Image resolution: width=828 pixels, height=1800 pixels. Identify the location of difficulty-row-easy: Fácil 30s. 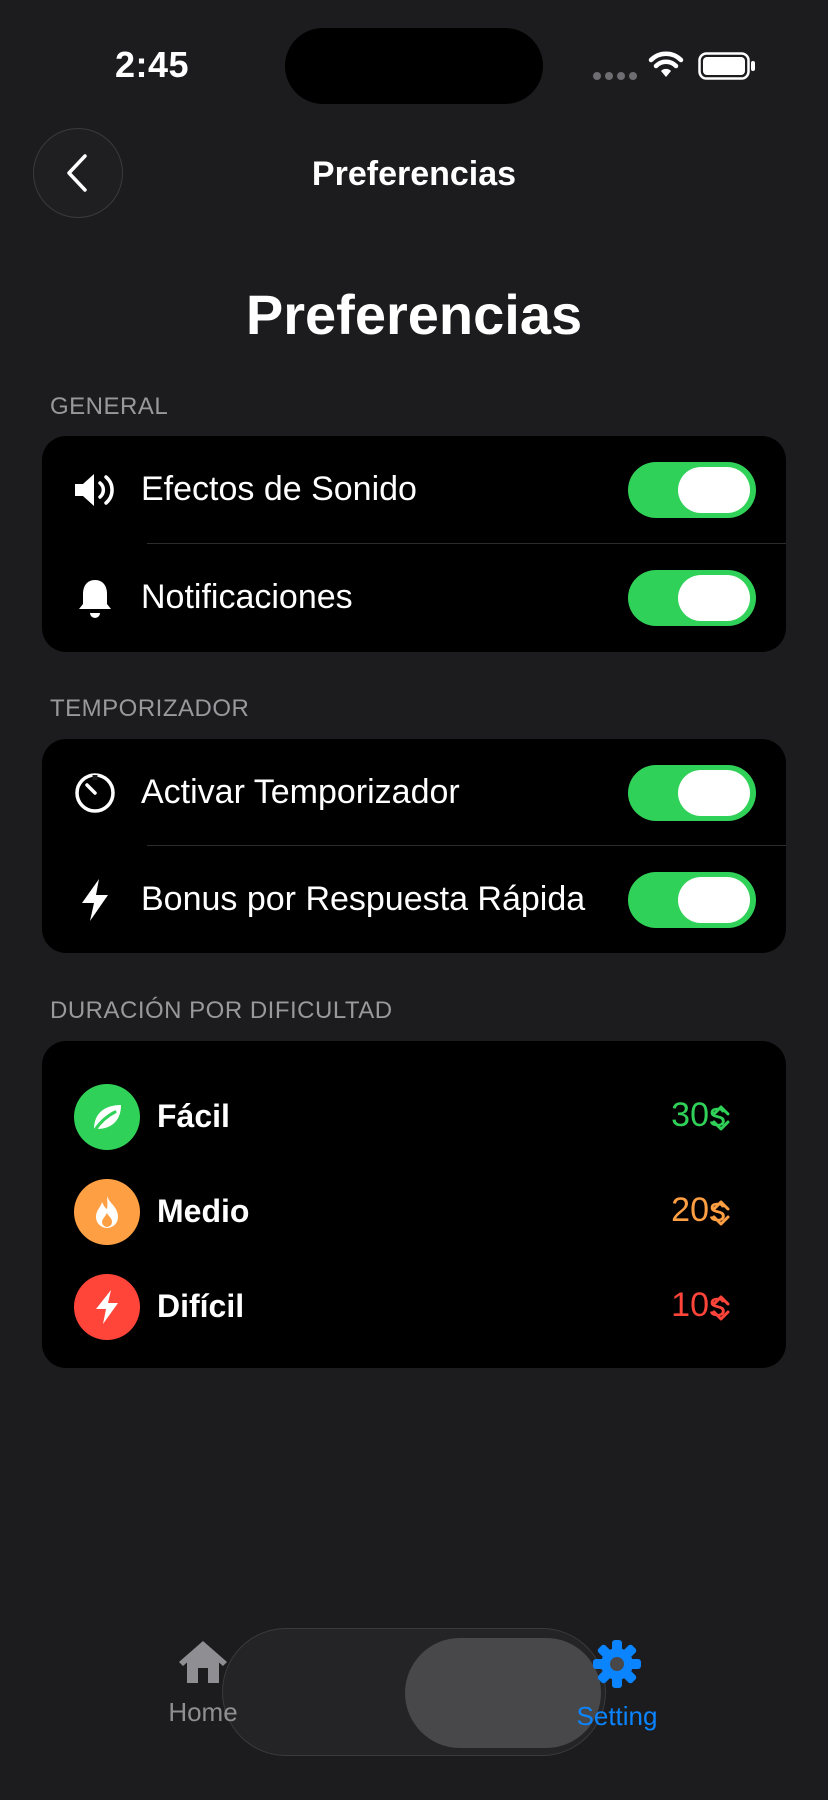
(414, 1116).